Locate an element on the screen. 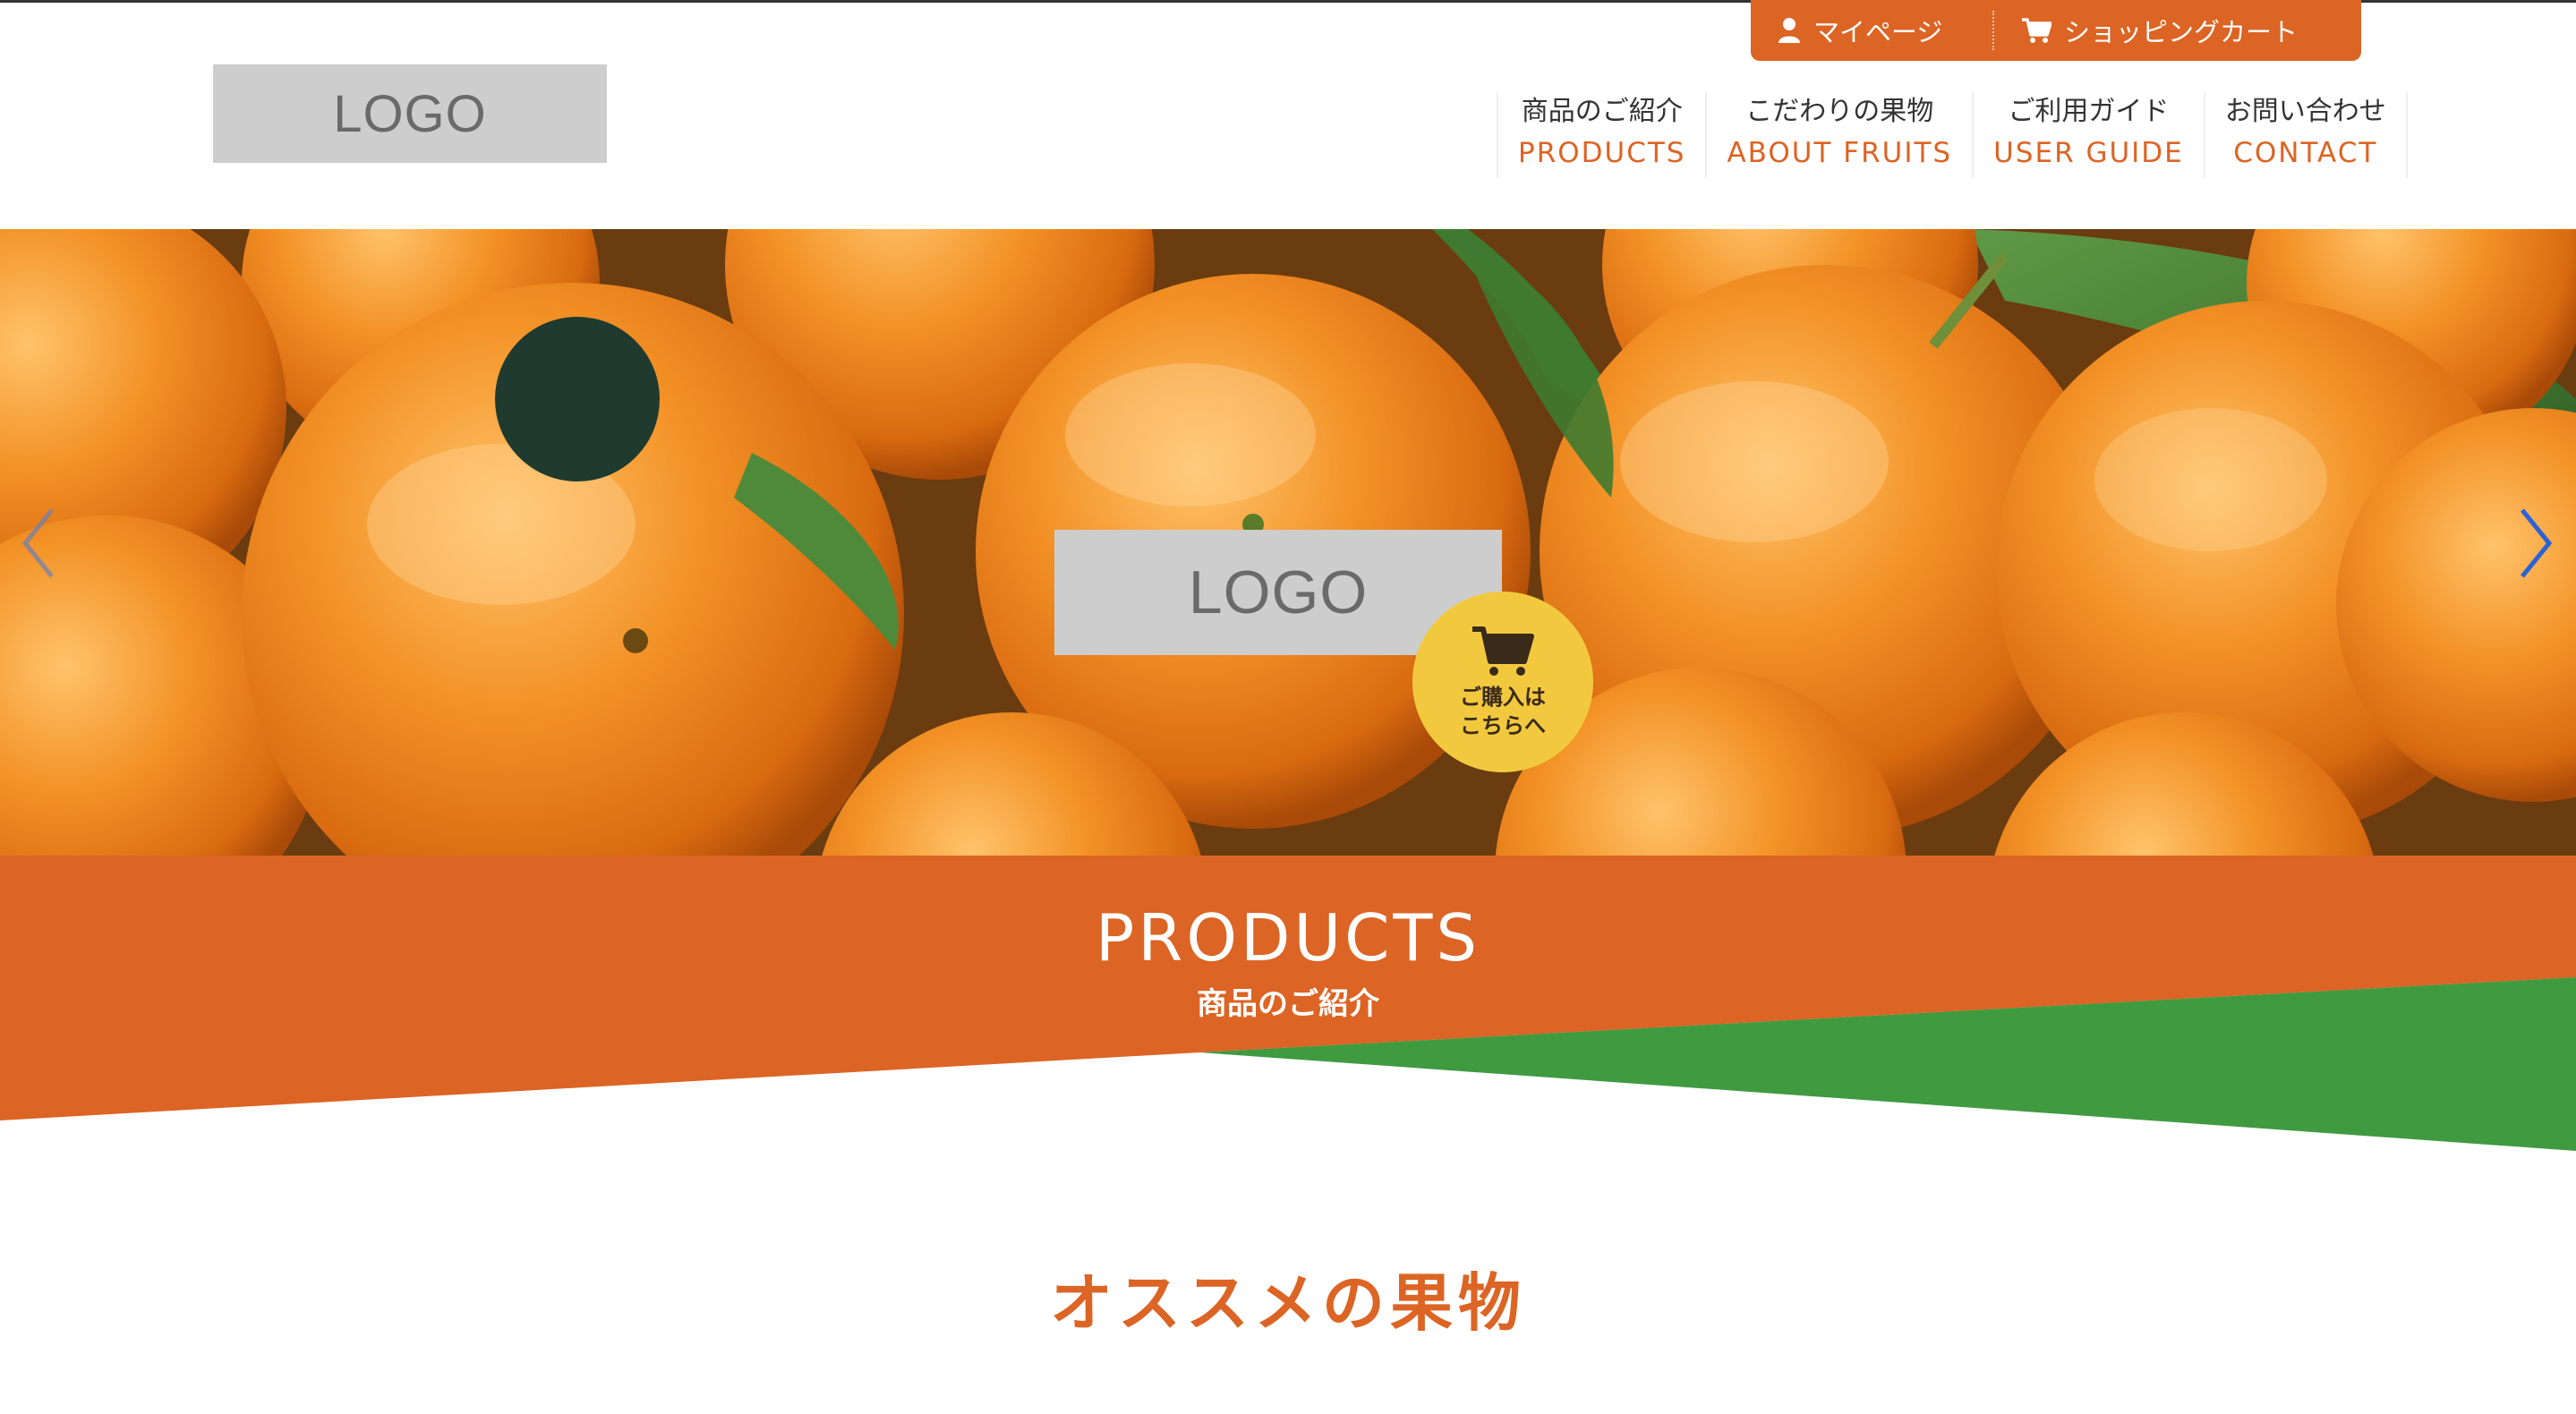 This screenshot has height=1414, width=2576. nav-item-contact: お問い合わせ CONTACT is located at coordinates (2305, 135).